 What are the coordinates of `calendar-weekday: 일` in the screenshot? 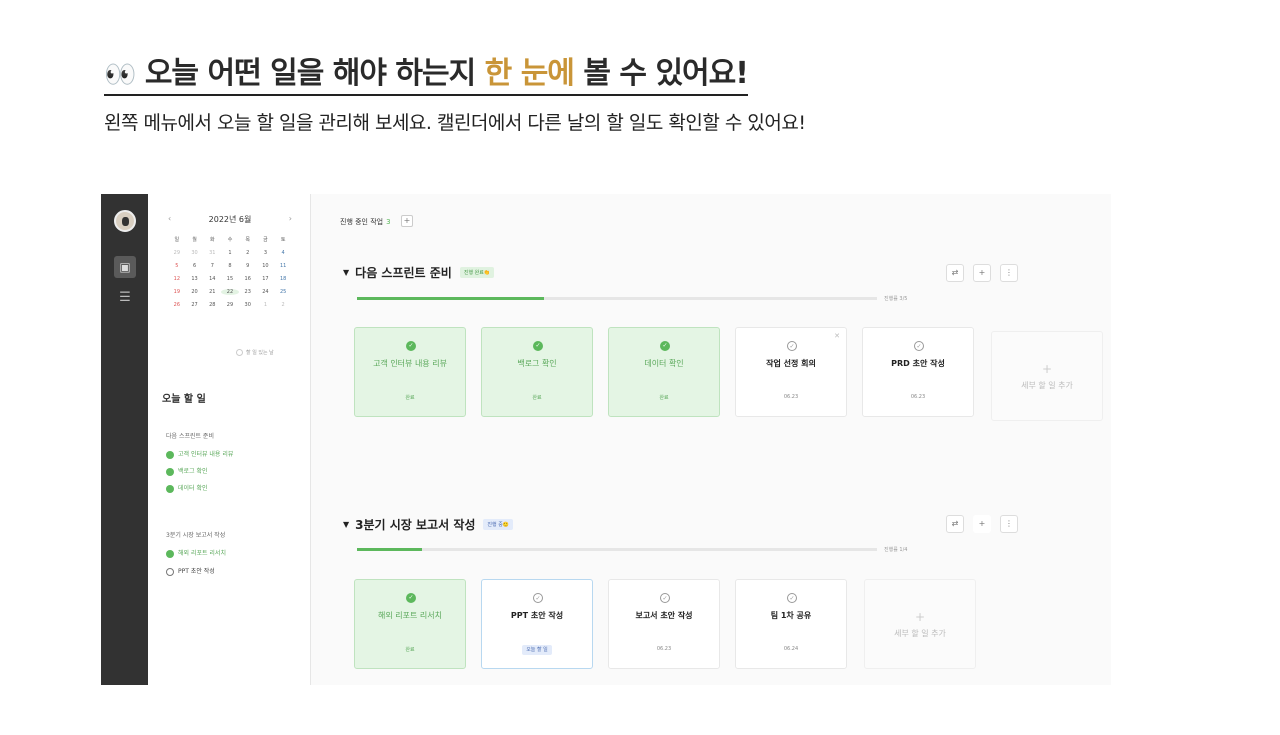 It's located at (177, 240).